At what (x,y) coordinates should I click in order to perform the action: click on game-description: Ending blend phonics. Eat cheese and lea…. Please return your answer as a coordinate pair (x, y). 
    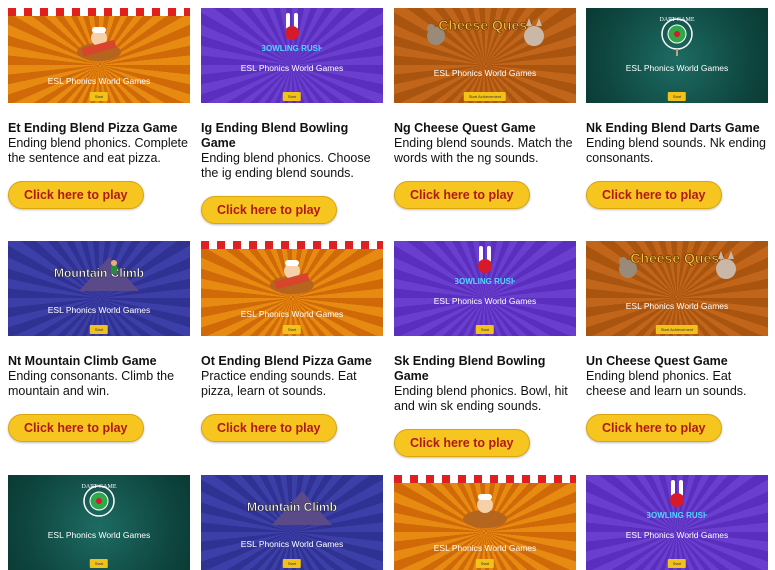
    Looking at the image, I should click on (666, 383).